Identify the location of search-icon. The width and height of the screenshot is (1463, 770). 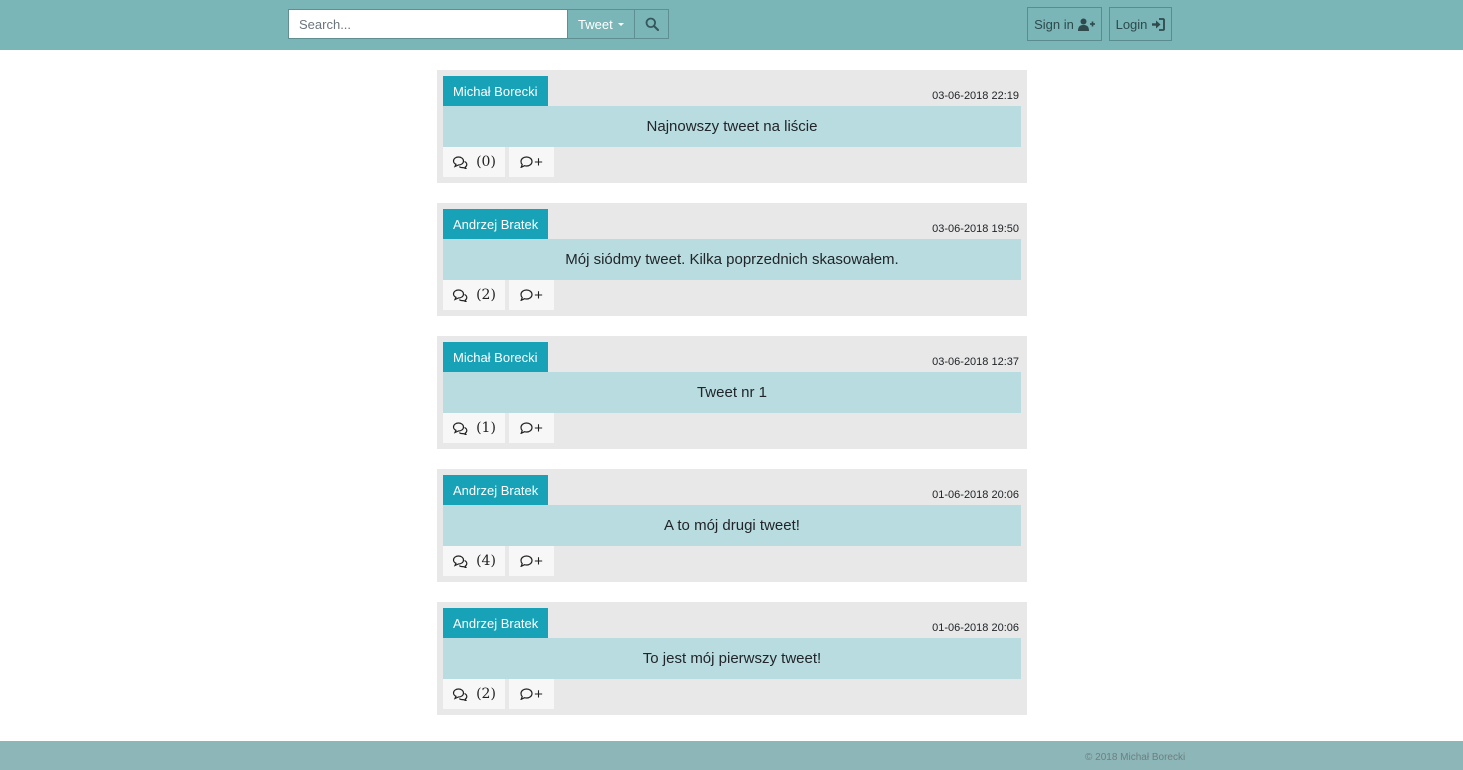
(652, 24).